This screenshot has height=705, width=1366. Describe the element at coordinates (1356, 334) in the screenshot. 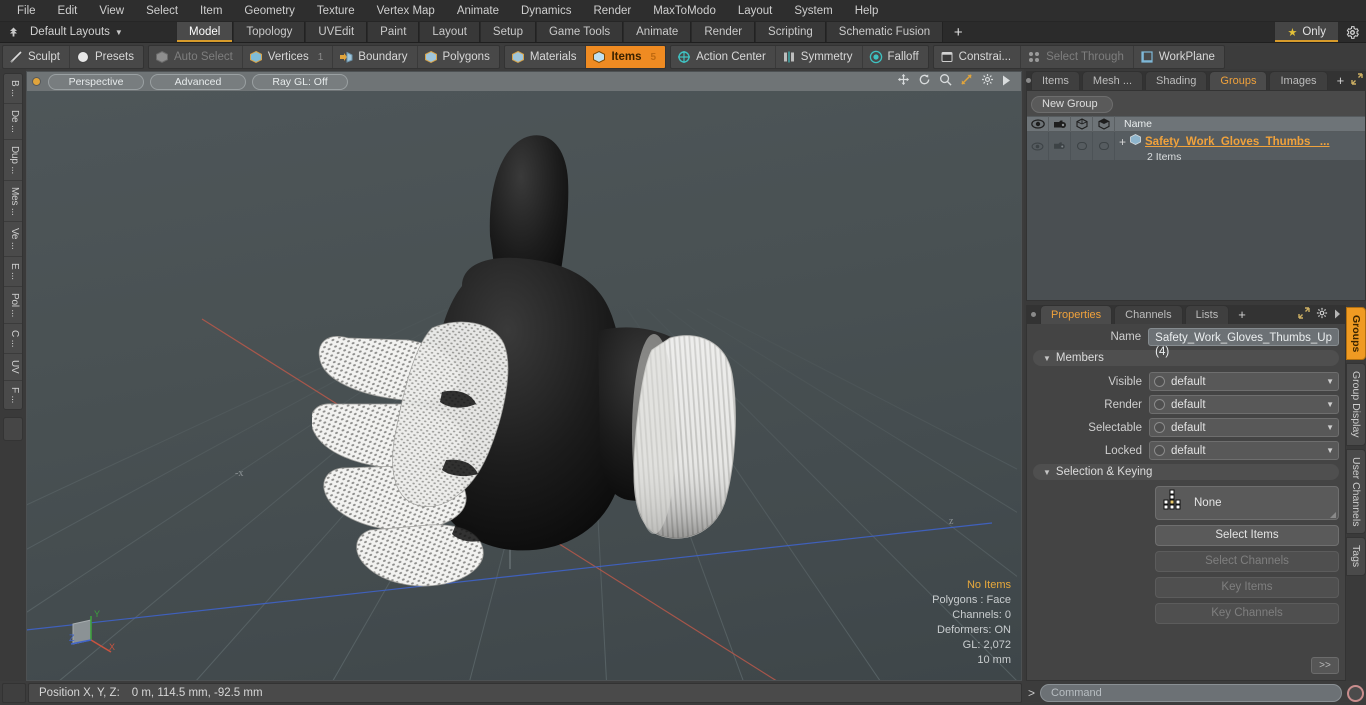

I see `right-rail-tab-groups: Groups` at that location.